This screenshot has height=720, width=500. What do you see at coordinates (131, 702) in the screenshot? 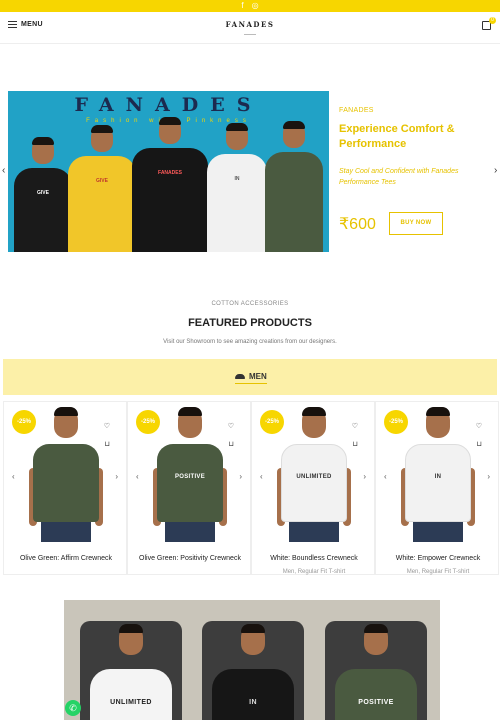
I see `lookbook-print: UNLIMITED` at bounding box center [131, 702].